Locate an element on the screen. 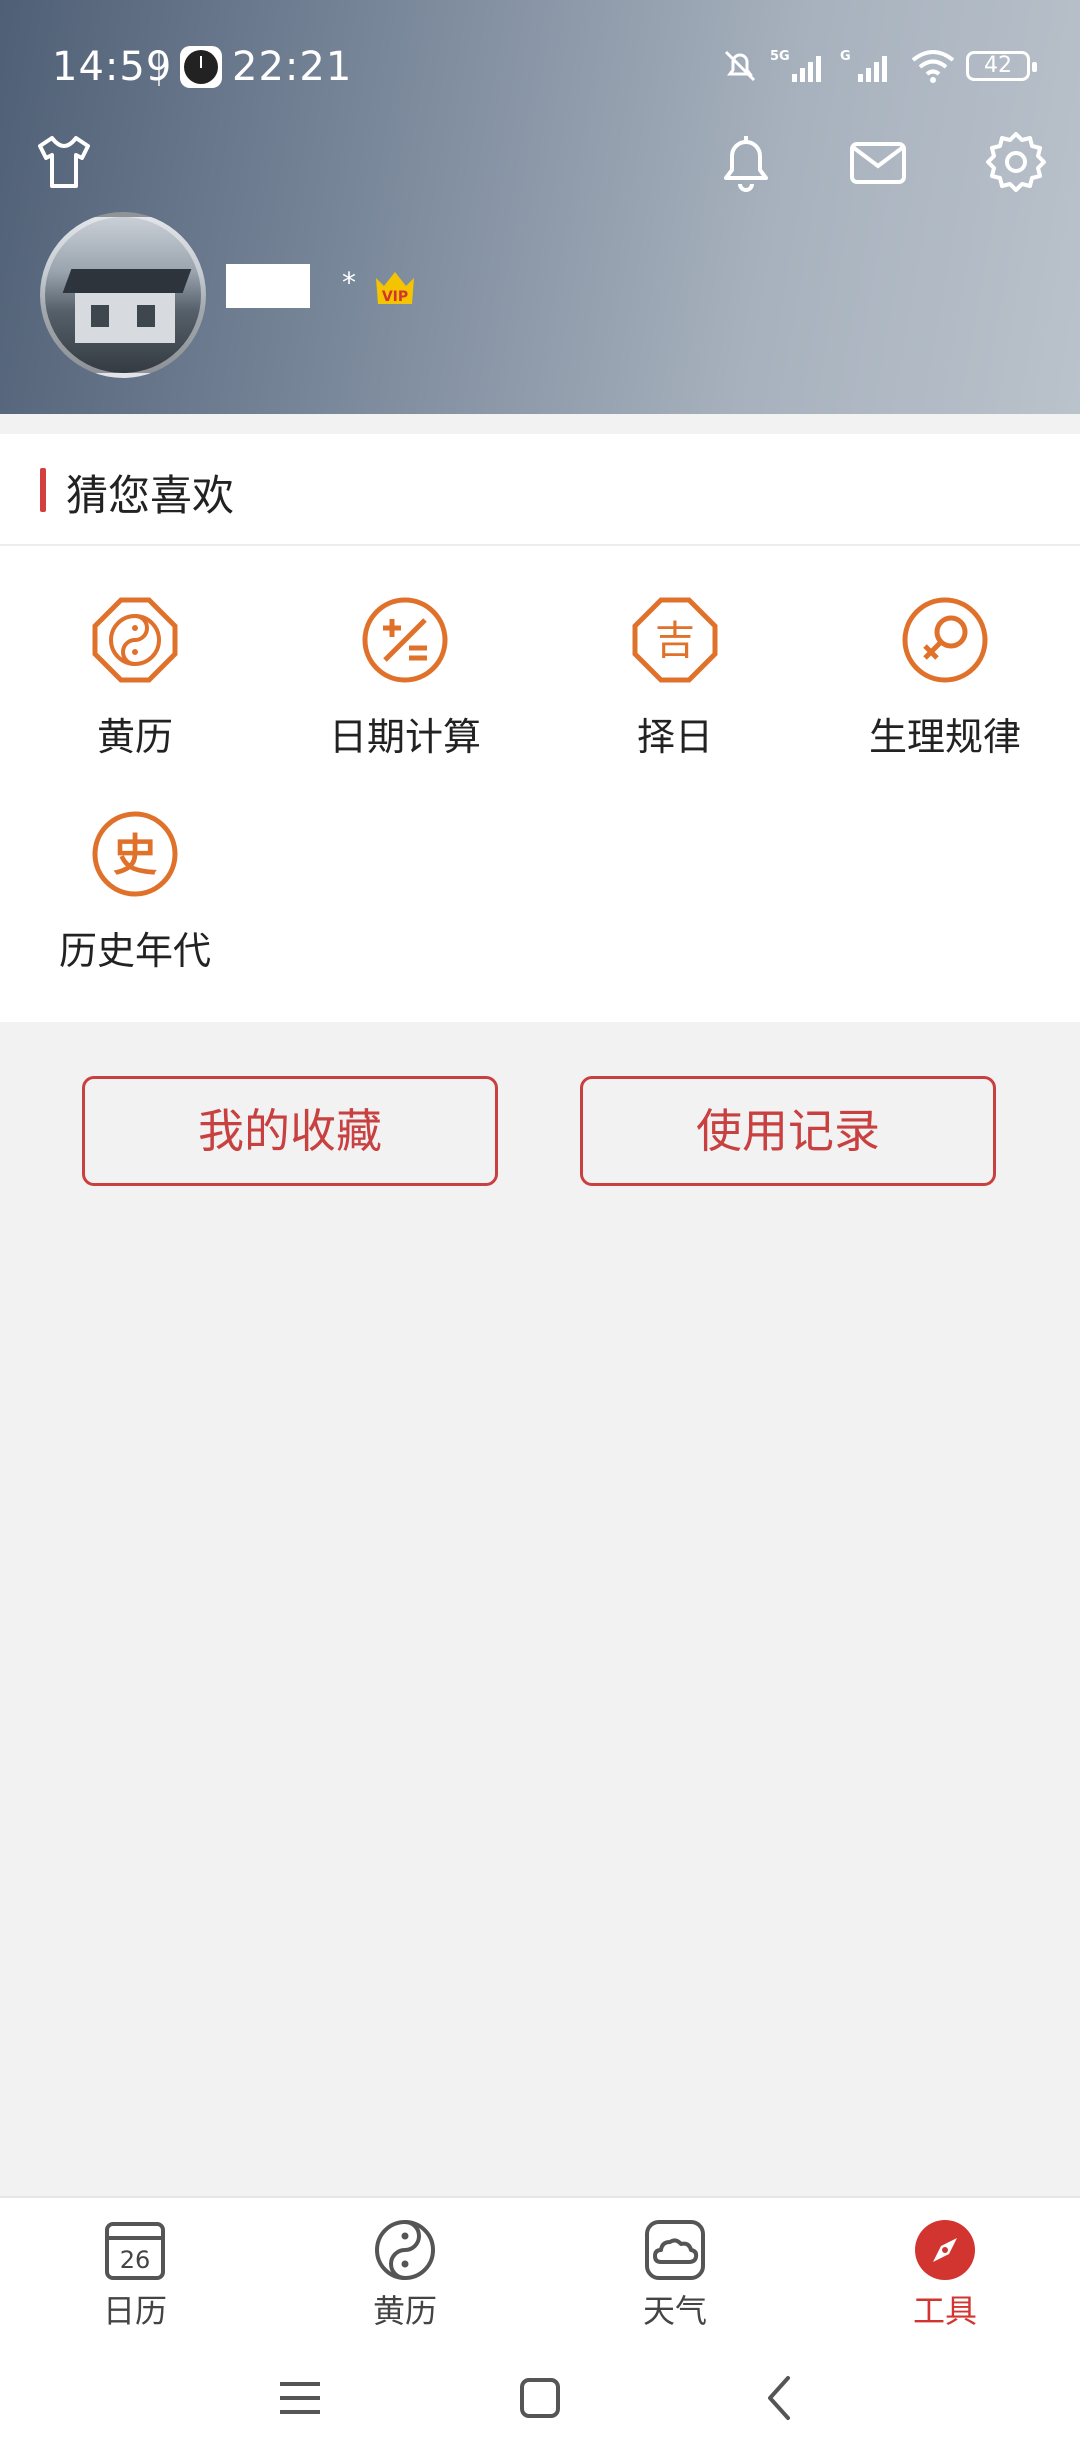 This screenshot has width=1080, height=2460. cloud-icon is located at coordinates (675, 2250).